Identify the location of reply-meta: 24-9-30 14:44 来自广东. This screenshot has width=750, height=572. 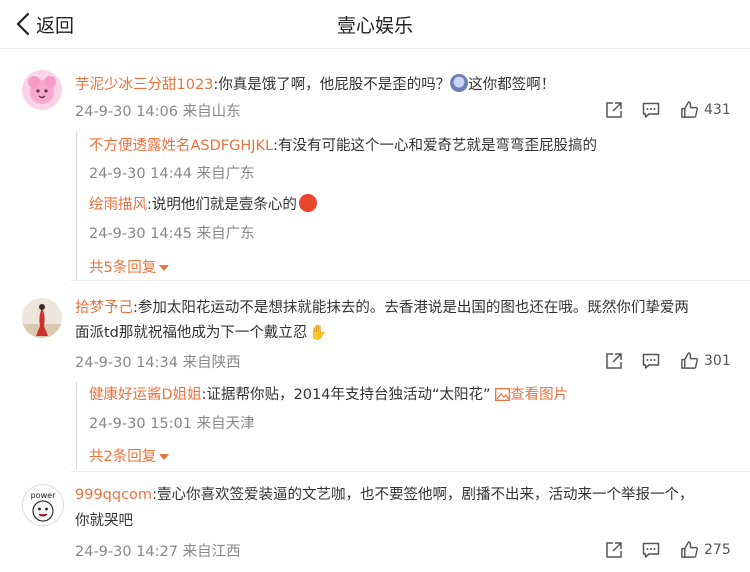
(172, 172).